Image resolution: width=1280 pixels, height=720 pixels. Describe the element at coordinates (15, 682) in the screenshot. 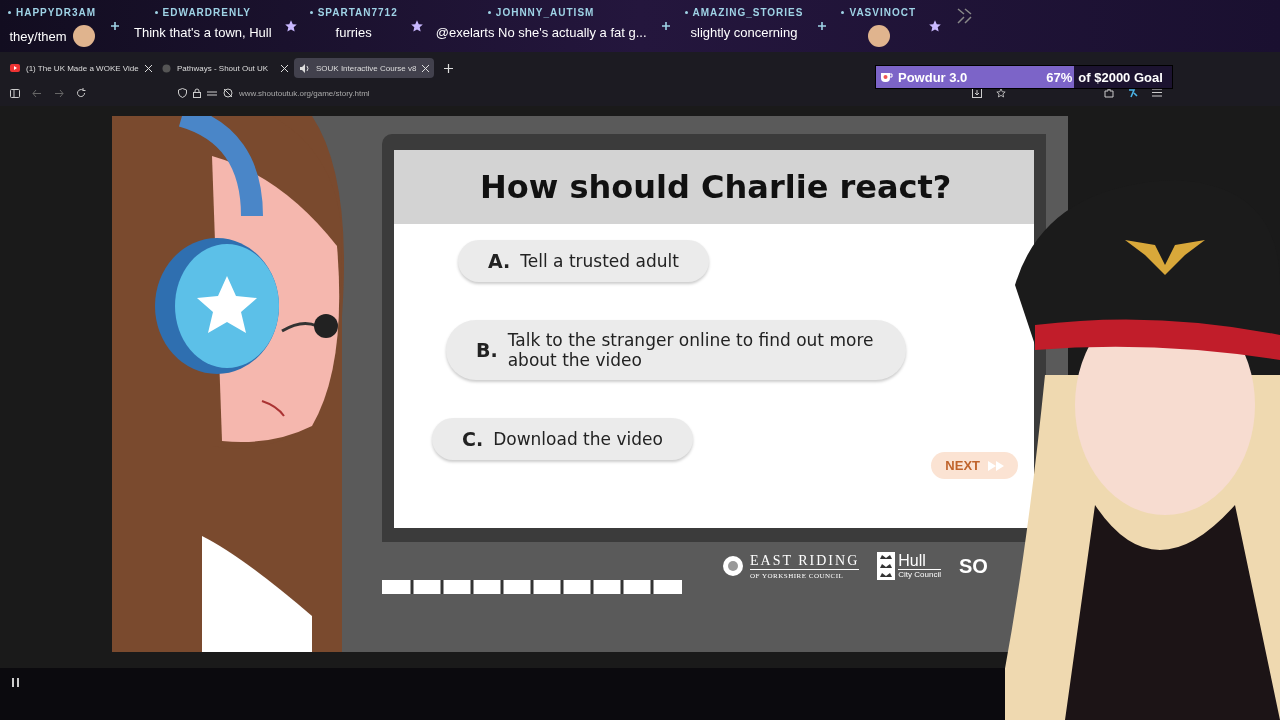

I see `pause-icon` at that location.